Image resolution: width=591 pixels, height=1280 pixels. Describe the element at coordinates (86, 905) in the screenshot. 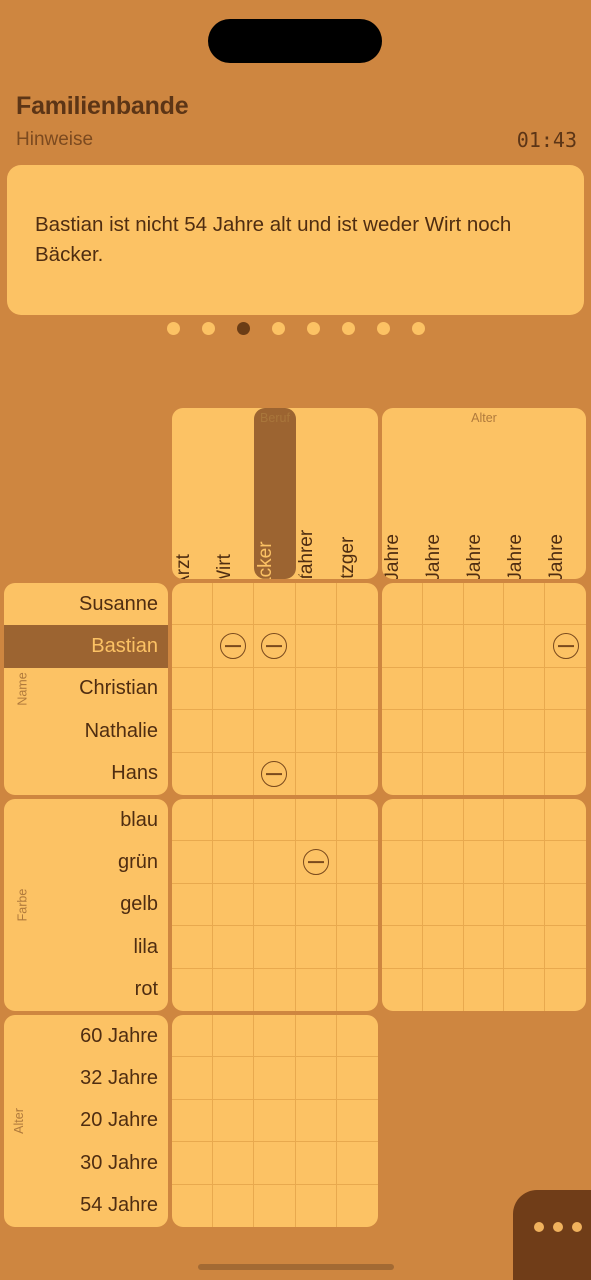

I see `row-header-farbe-2: gelb` at that location.